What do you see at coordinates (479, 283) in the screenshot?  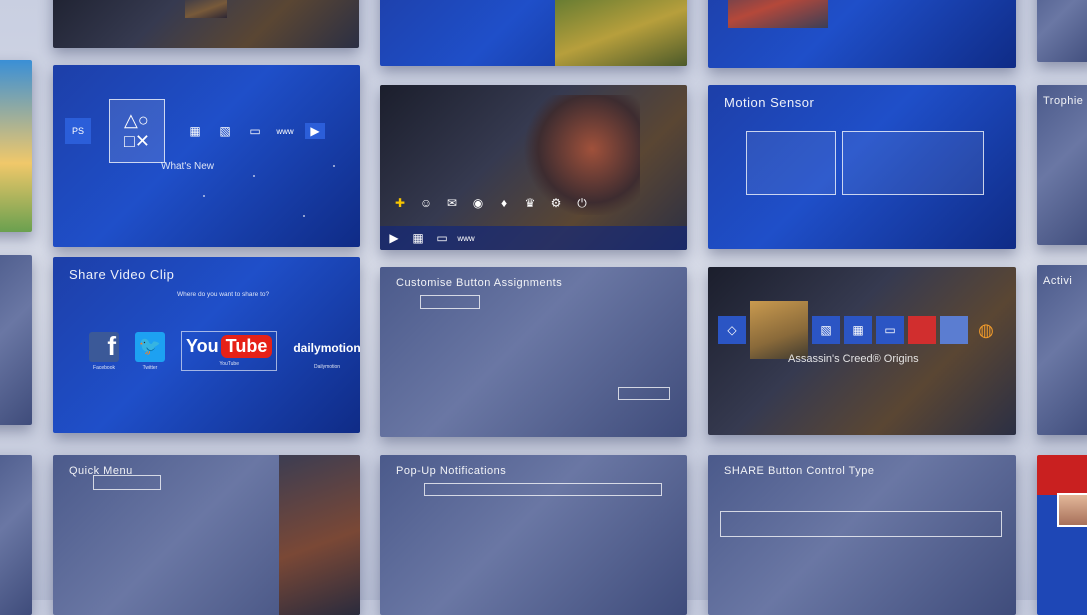 I see `page-title: Customise Button Assignments` at bounding box center [479, 283].